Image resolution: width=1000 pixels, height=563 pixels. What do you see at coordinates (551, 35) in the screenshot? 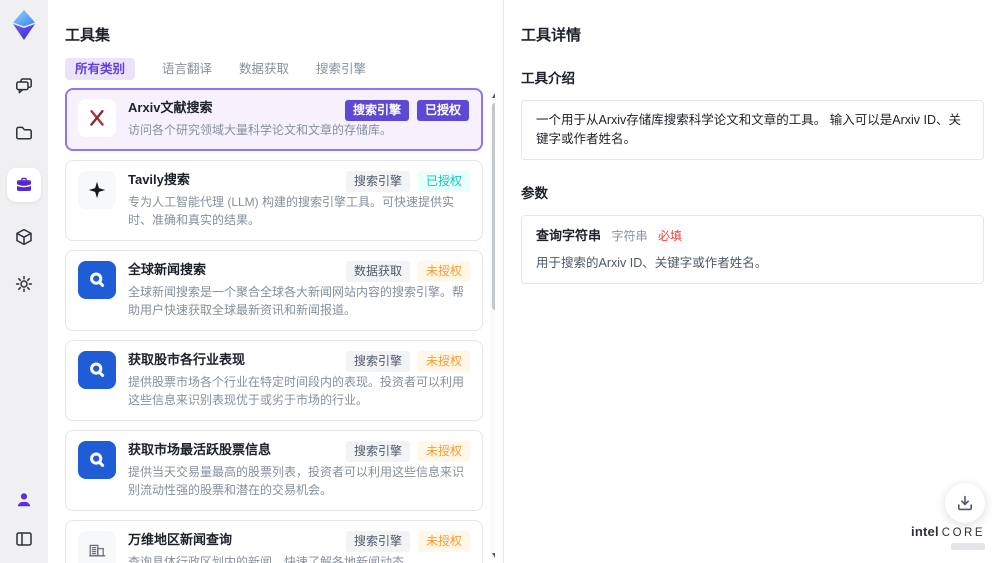
I see `details-title: 工具详情` at bounding box center [551, 35].